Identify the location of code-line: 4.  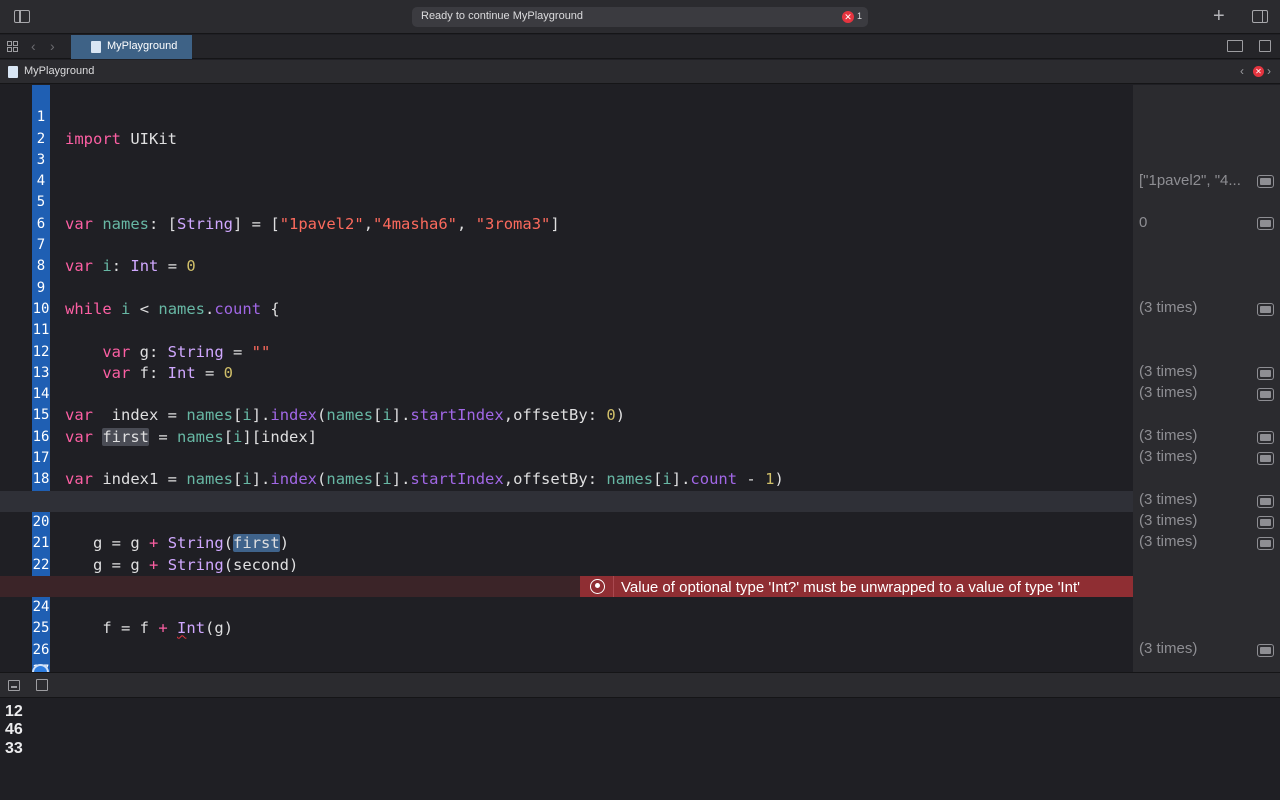
(566, 169).